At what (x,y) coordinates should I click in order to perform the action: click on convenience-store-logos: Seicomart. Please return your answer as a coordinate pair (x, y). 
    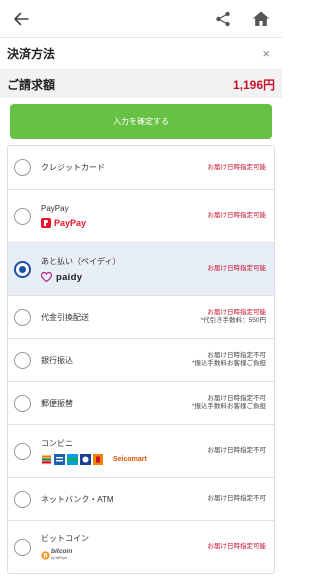
    Looking at the image, I should click on (124, 459).